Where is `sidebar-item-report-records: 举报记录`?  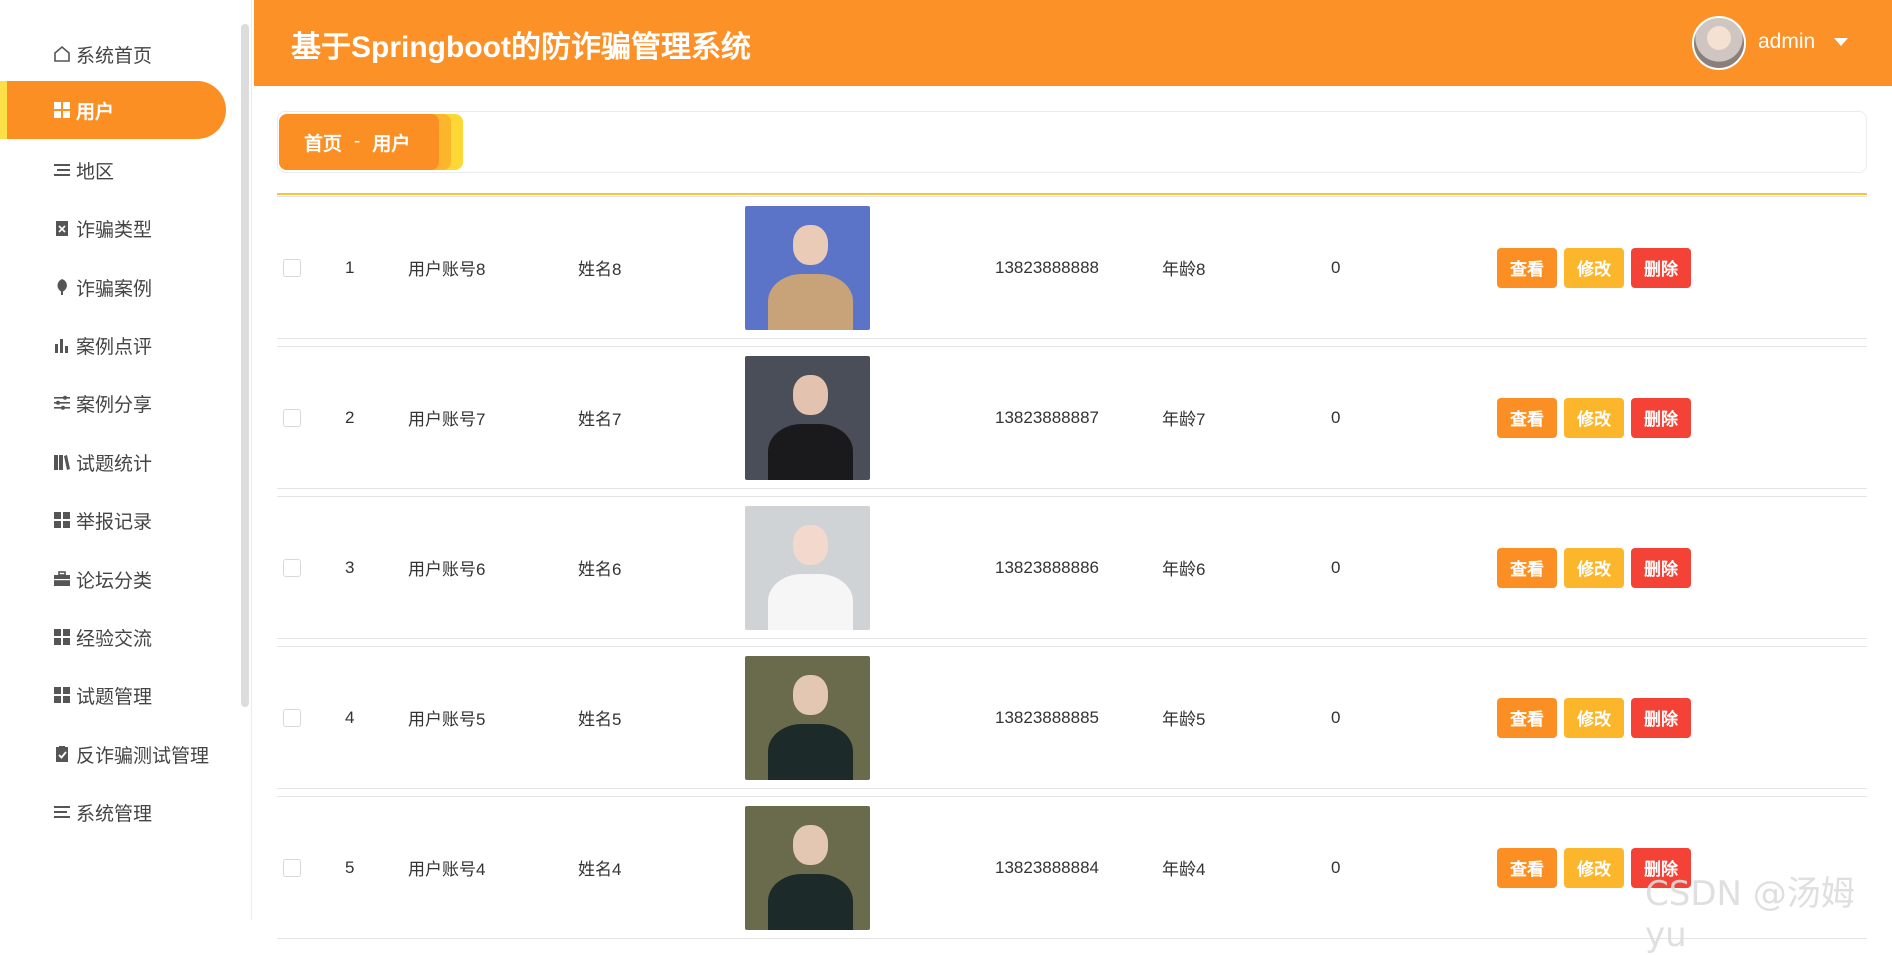 sidebar-item-report-records: 举报记录 is located at coordinates (113, 520).